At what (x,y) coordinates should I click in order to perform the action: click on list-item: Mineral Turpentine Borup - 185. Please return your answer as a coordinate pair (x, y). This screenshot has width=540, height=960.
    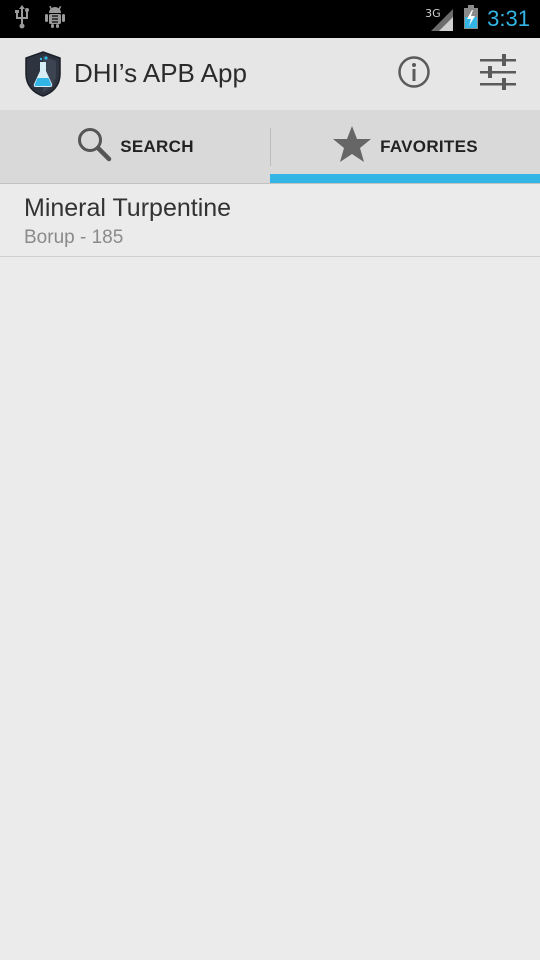
    Looking at the image, I should click on (270, 220).